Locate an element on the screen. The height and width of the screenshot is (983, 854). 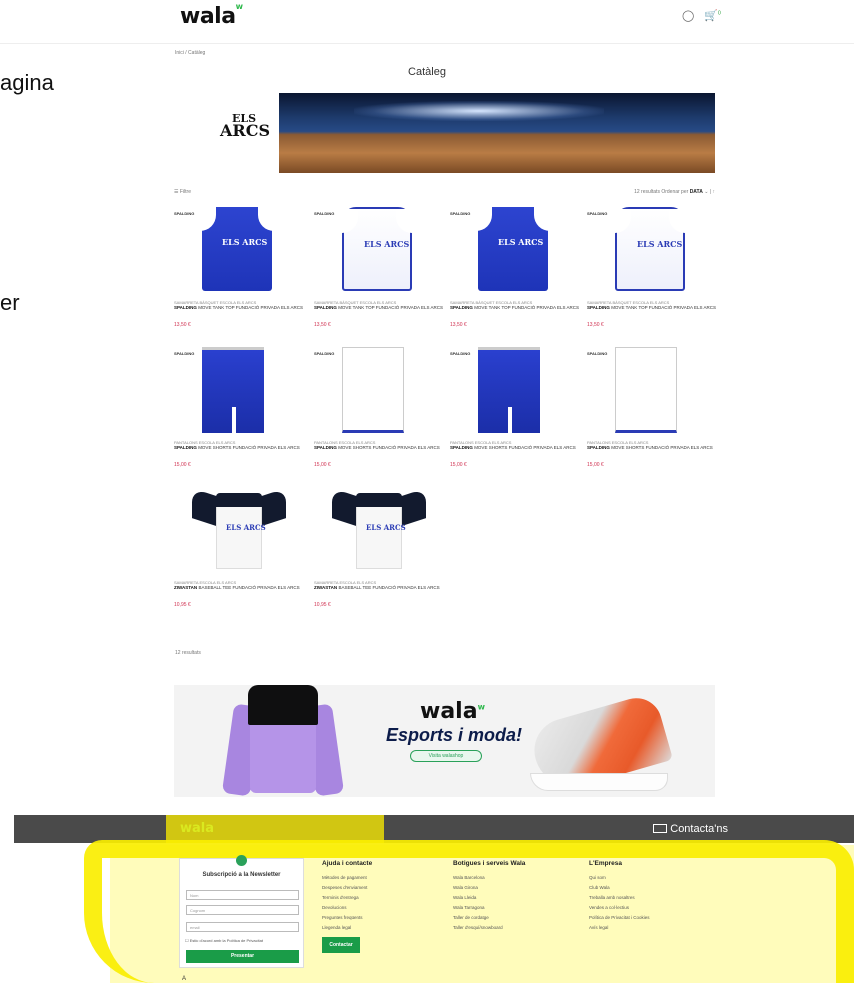
els-arcs-logo: ELS ARCS is located at coordinates (236, 126).